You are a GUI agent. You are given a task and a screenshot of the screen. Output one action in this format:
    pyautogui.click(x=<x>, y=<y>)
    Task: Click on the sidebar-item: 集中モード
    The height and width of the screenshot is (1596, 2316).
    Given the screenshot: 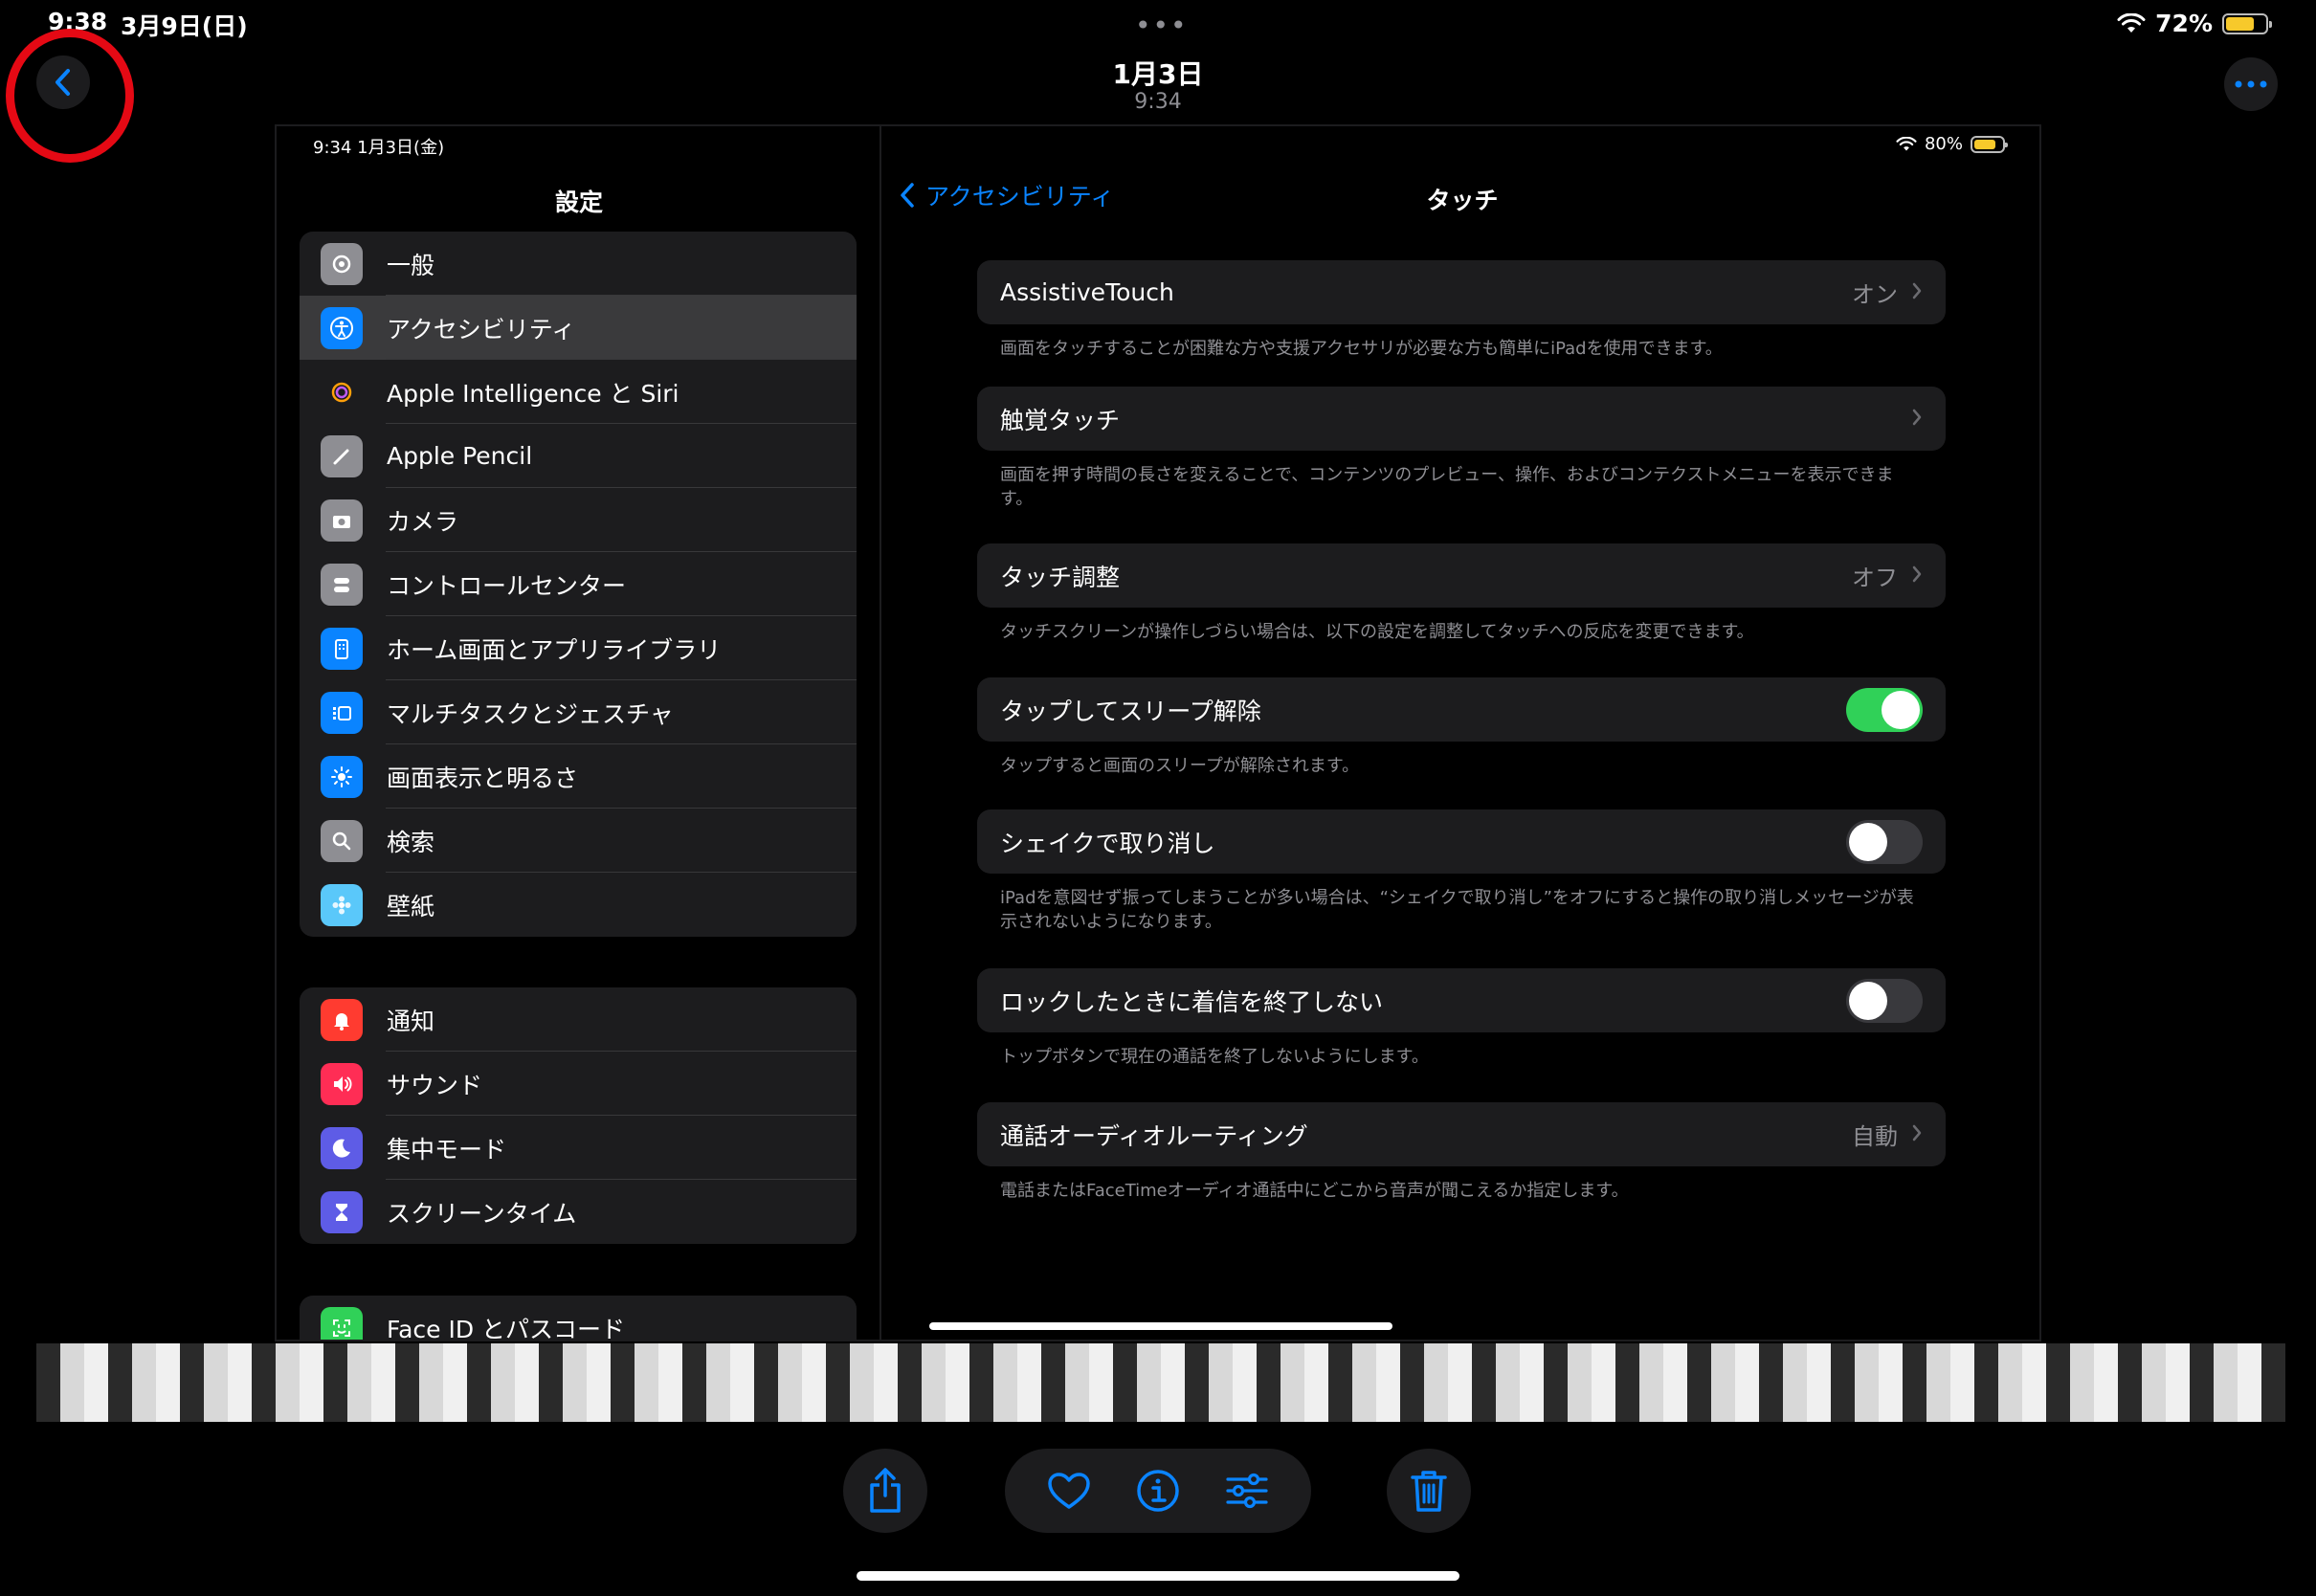 What is the action you would take?
    pyautogui.click(x=579, y=1148)
    